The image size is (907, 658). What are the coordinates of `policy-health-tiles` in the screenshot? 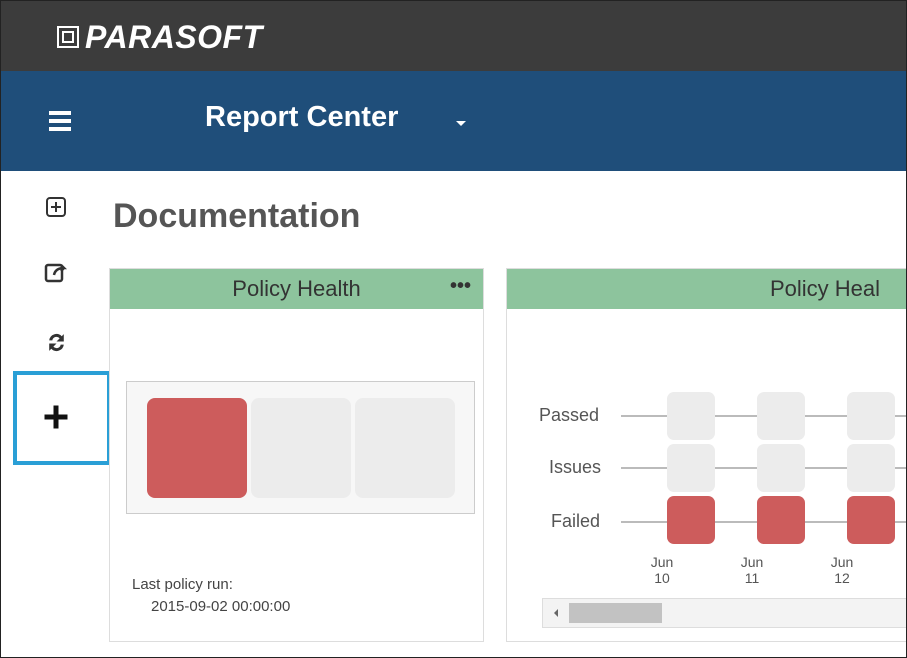 It's located at (300, 447).